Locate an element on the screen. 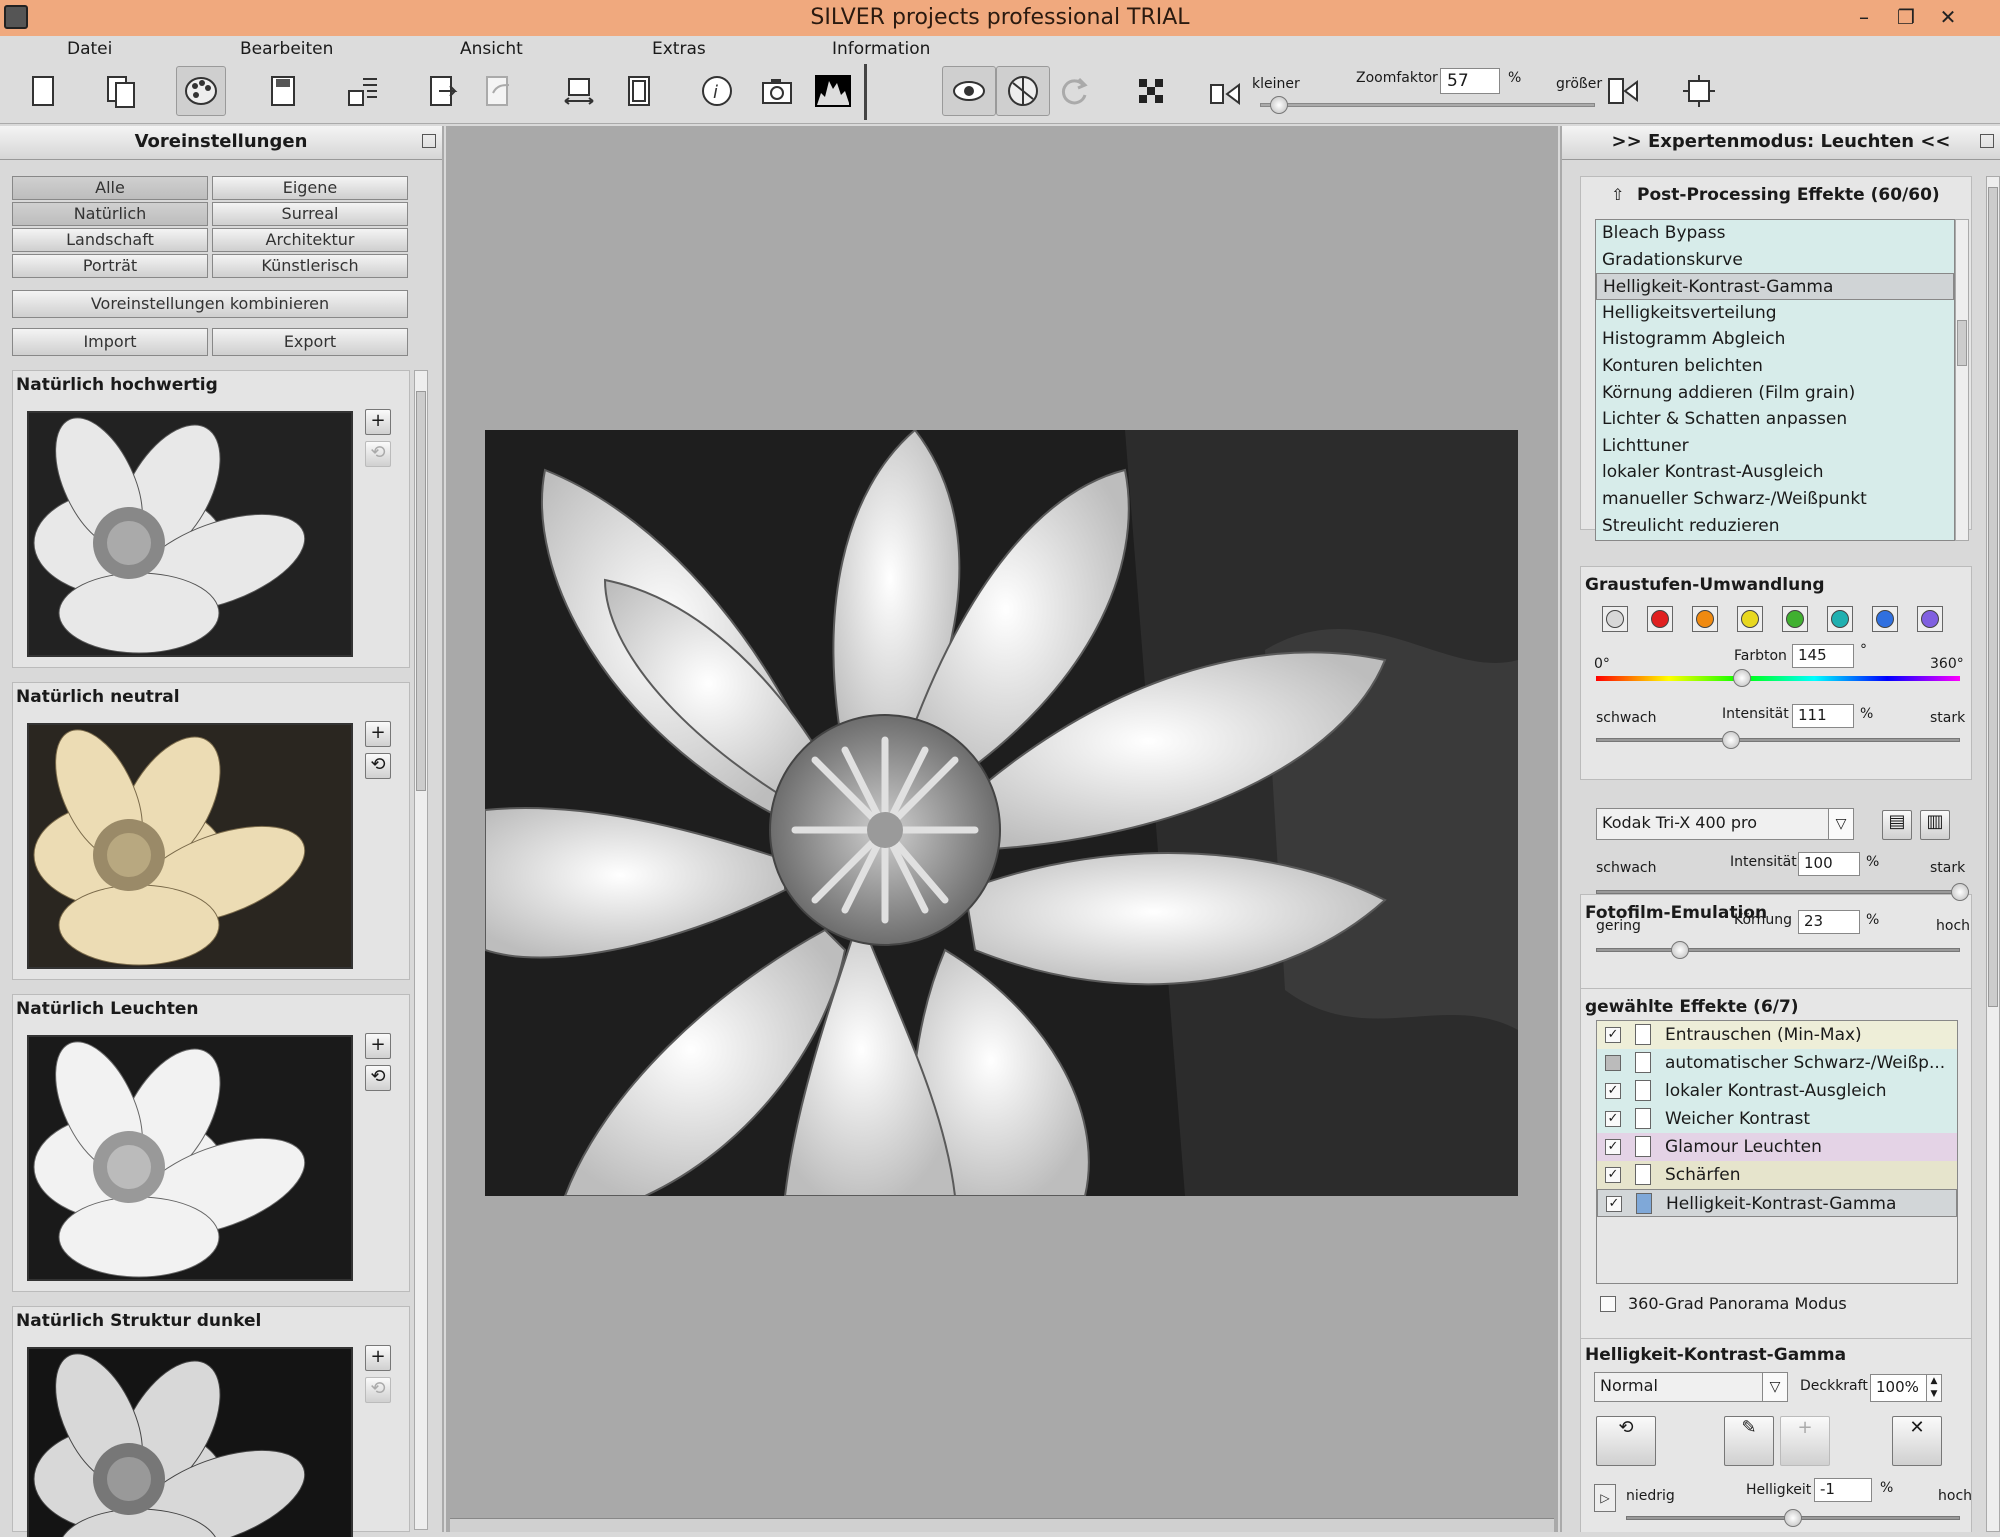 Image resolution: width=2000 pixels, height=1537 pixels. filter-landschaft: Landschaft is located at coordinates (110, 240).